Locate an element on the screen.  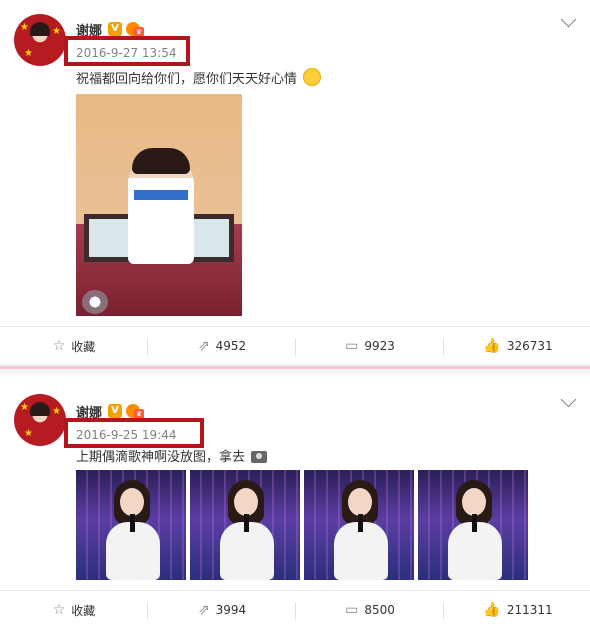
photo-headlight is located at coordinates (95, 302).